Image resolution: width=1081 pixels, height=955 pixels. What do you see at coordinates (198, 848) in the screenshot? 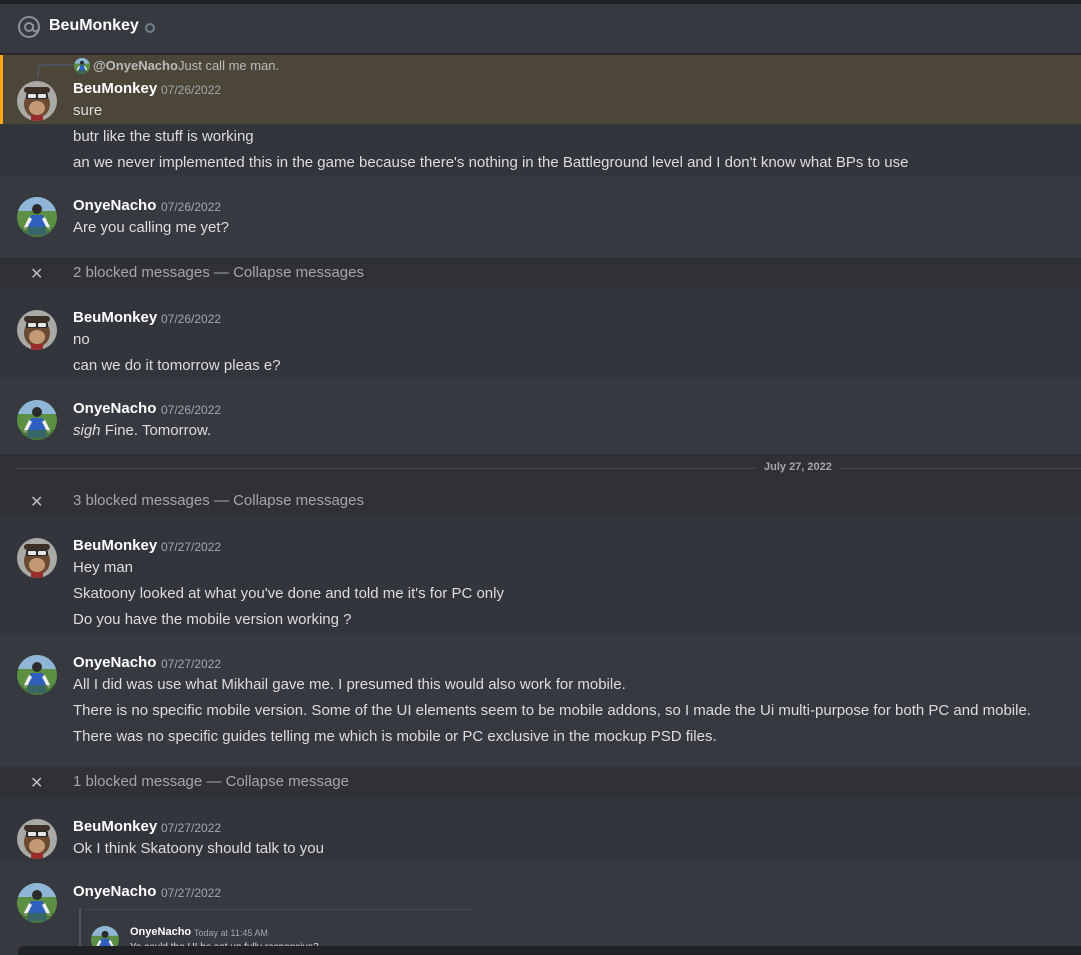
I see `message-text: Ok I think Skatoony should talk to you` at bounding box center [198, 848].